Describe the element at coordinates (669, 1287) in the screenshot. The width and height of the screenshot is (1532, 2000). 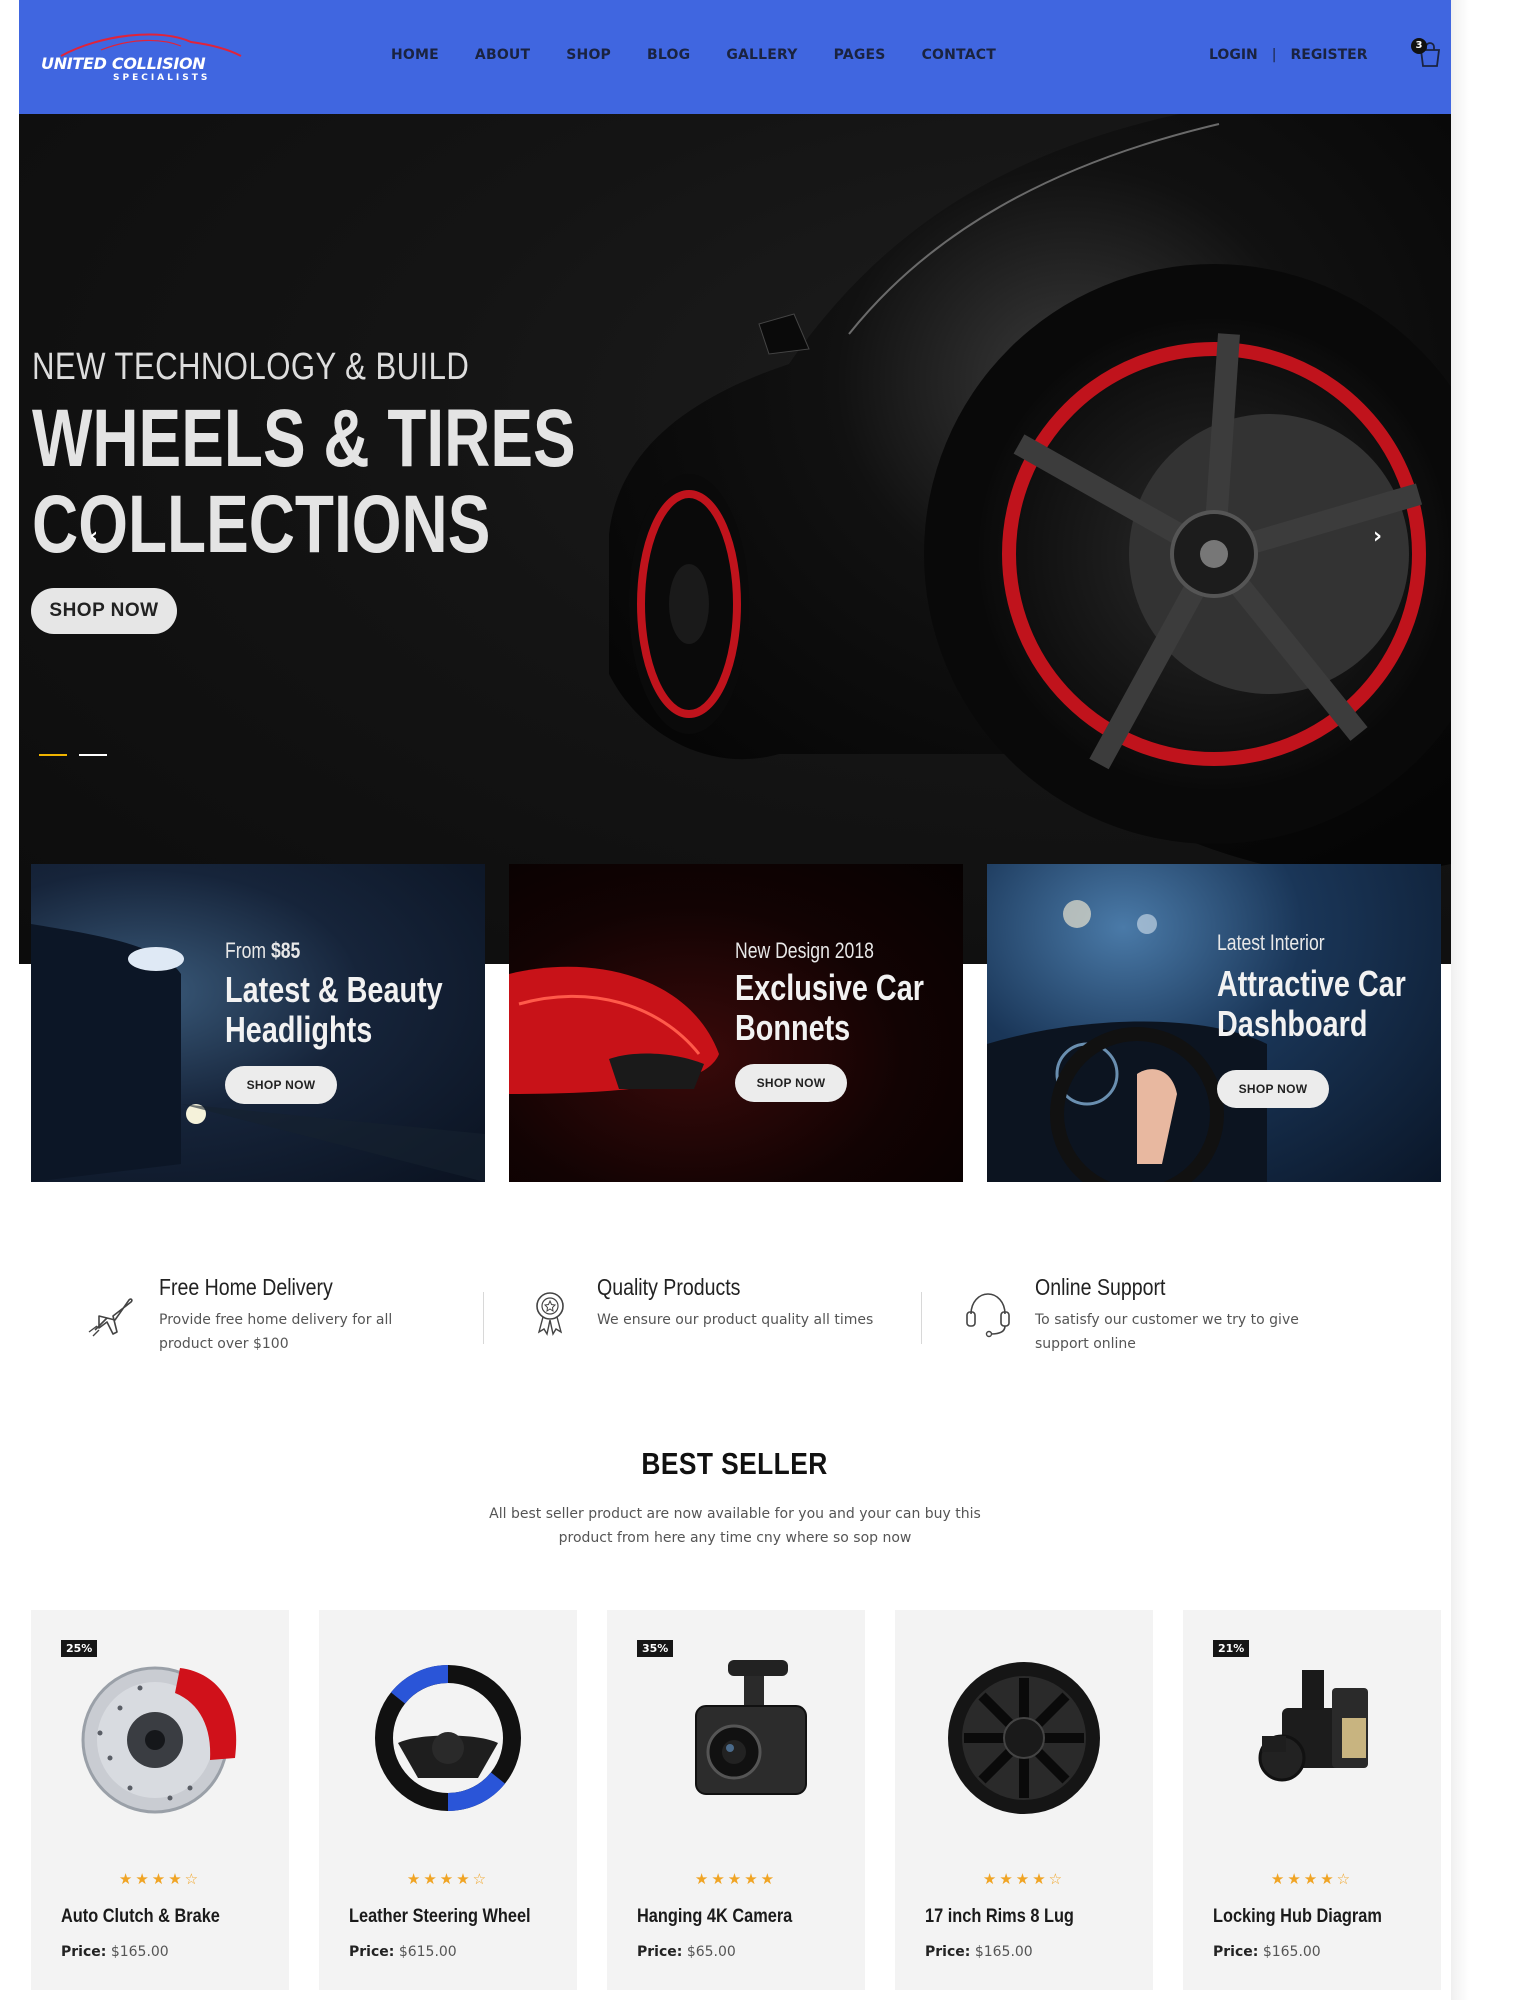
I see `feature-title: Quality Products` at that location.